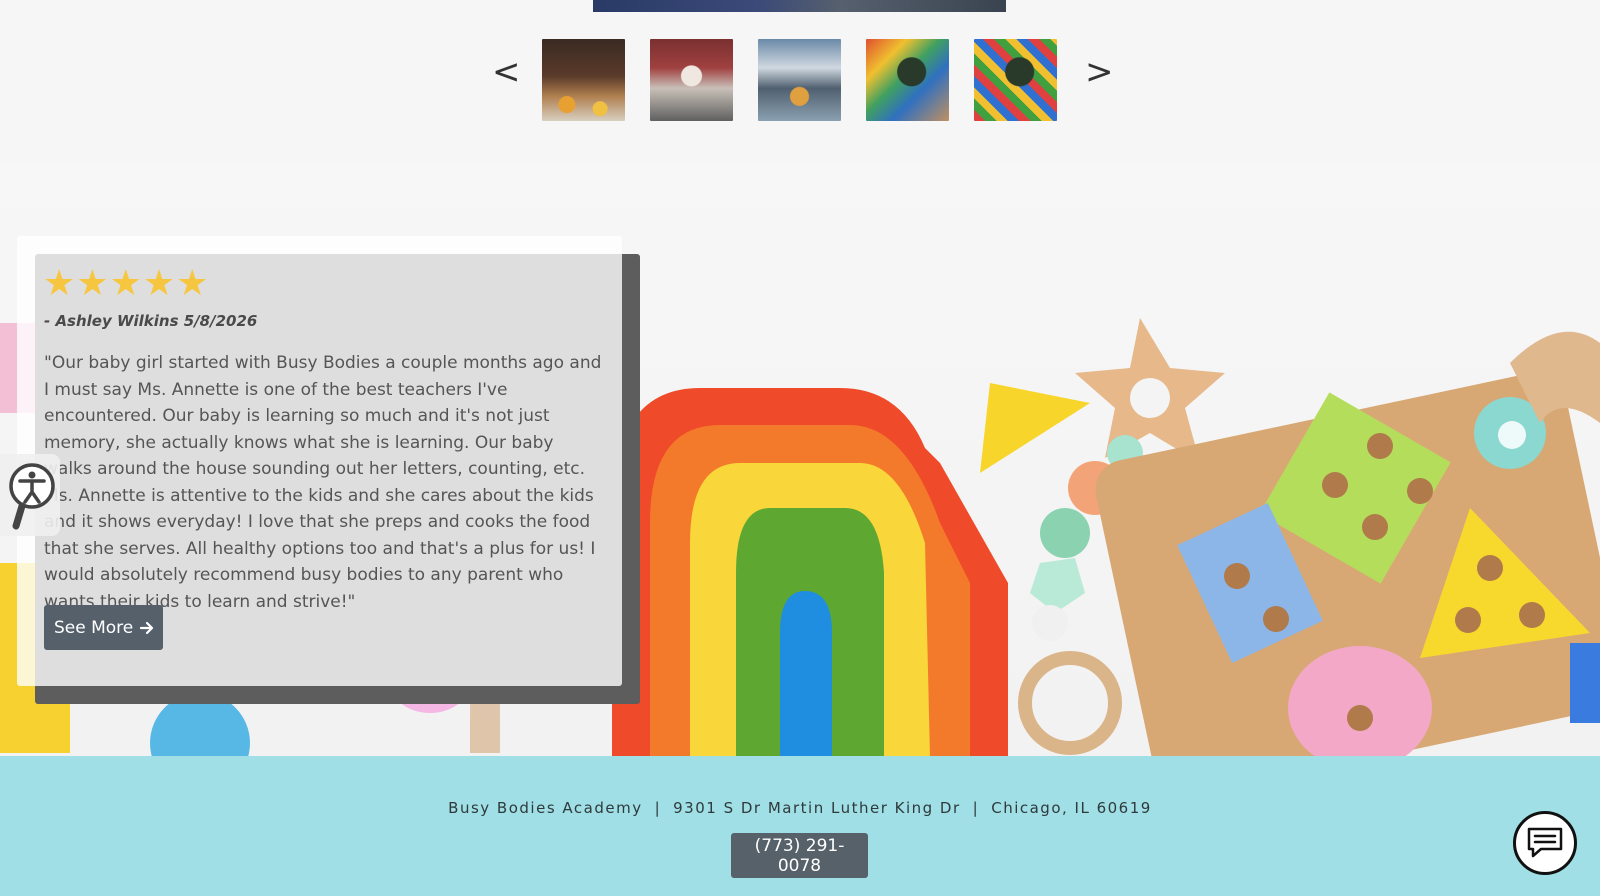 The image size is (1600, 896). Describe the element at coordinates (147, 627) in the screenshot. I see `arrow-right-icon` at that location.